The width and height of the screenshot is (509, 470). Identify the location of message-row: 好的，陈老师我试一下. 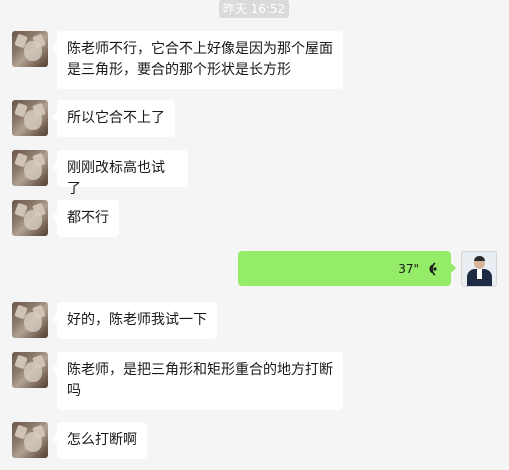
(254, 322).